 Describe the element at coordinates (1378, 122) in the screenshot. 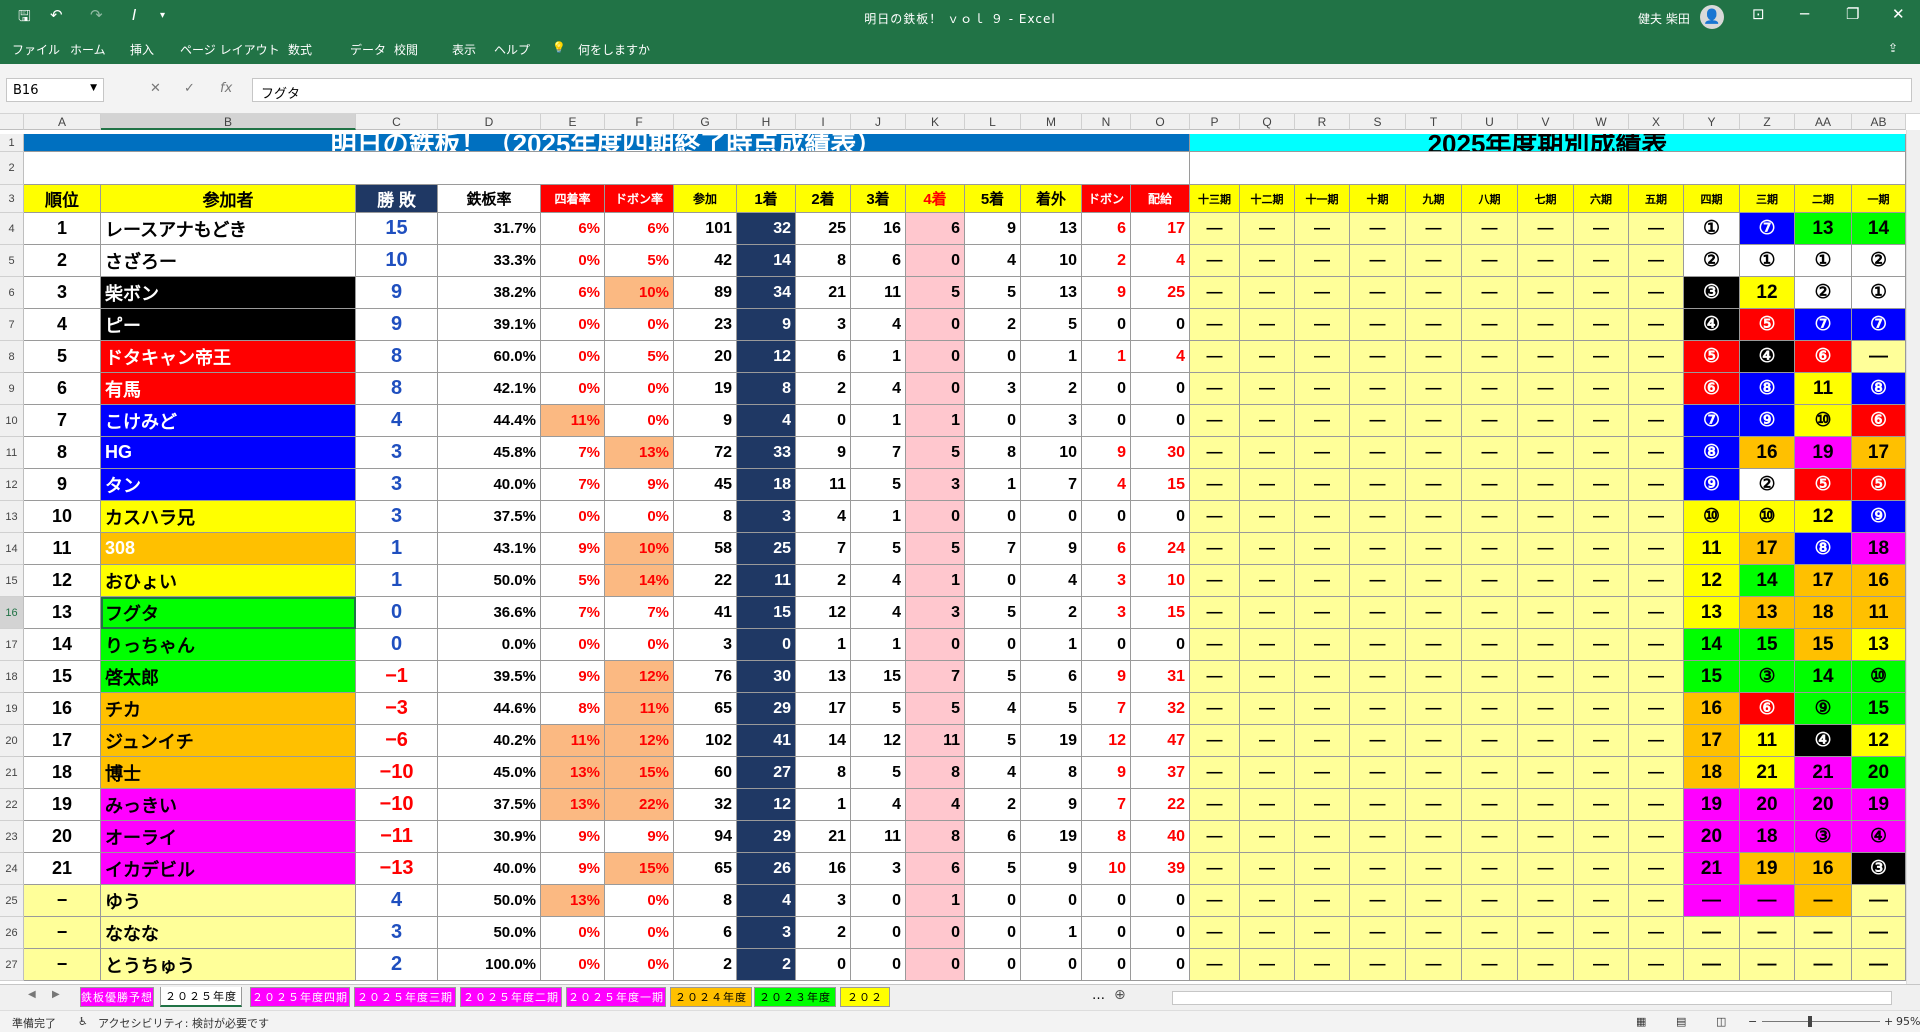

I see `column-header: S` at that location.